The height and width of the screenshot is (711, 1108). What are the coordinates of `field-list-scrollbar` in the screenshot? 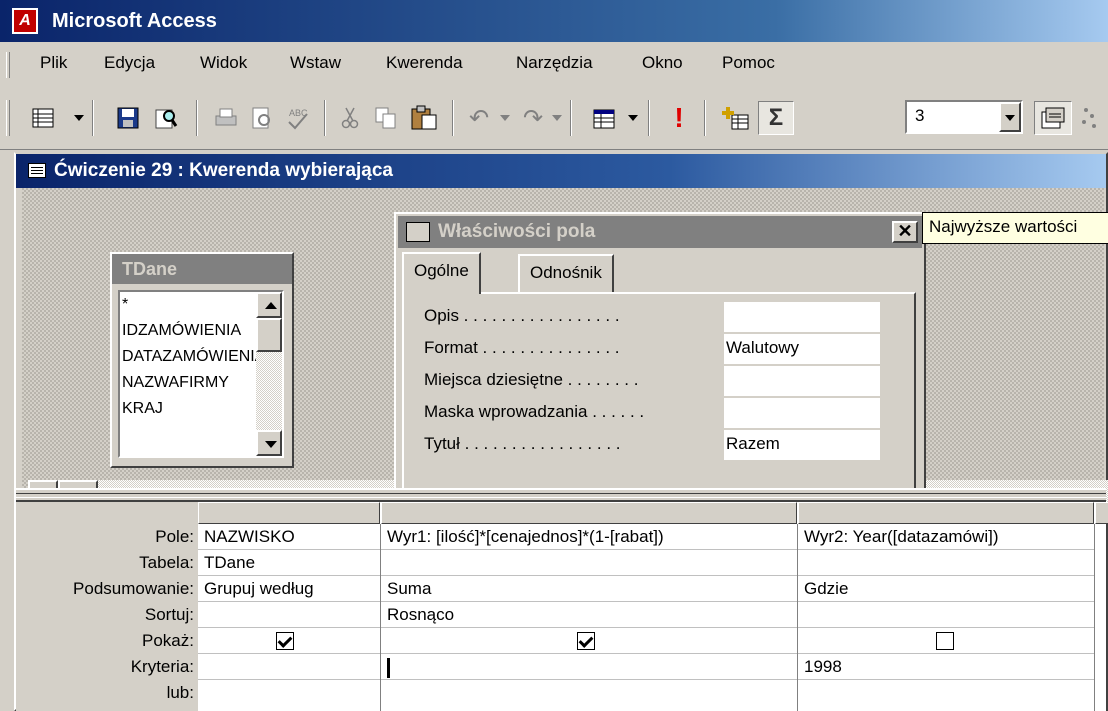 It's located at (269, 374).